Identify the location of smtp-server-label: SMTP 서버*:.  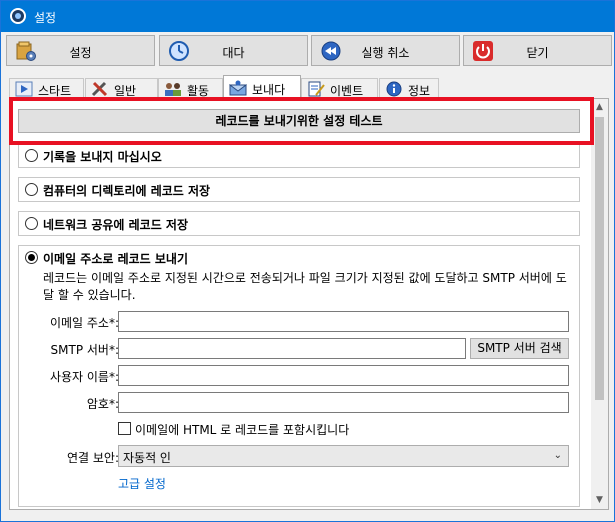
(84, 350).